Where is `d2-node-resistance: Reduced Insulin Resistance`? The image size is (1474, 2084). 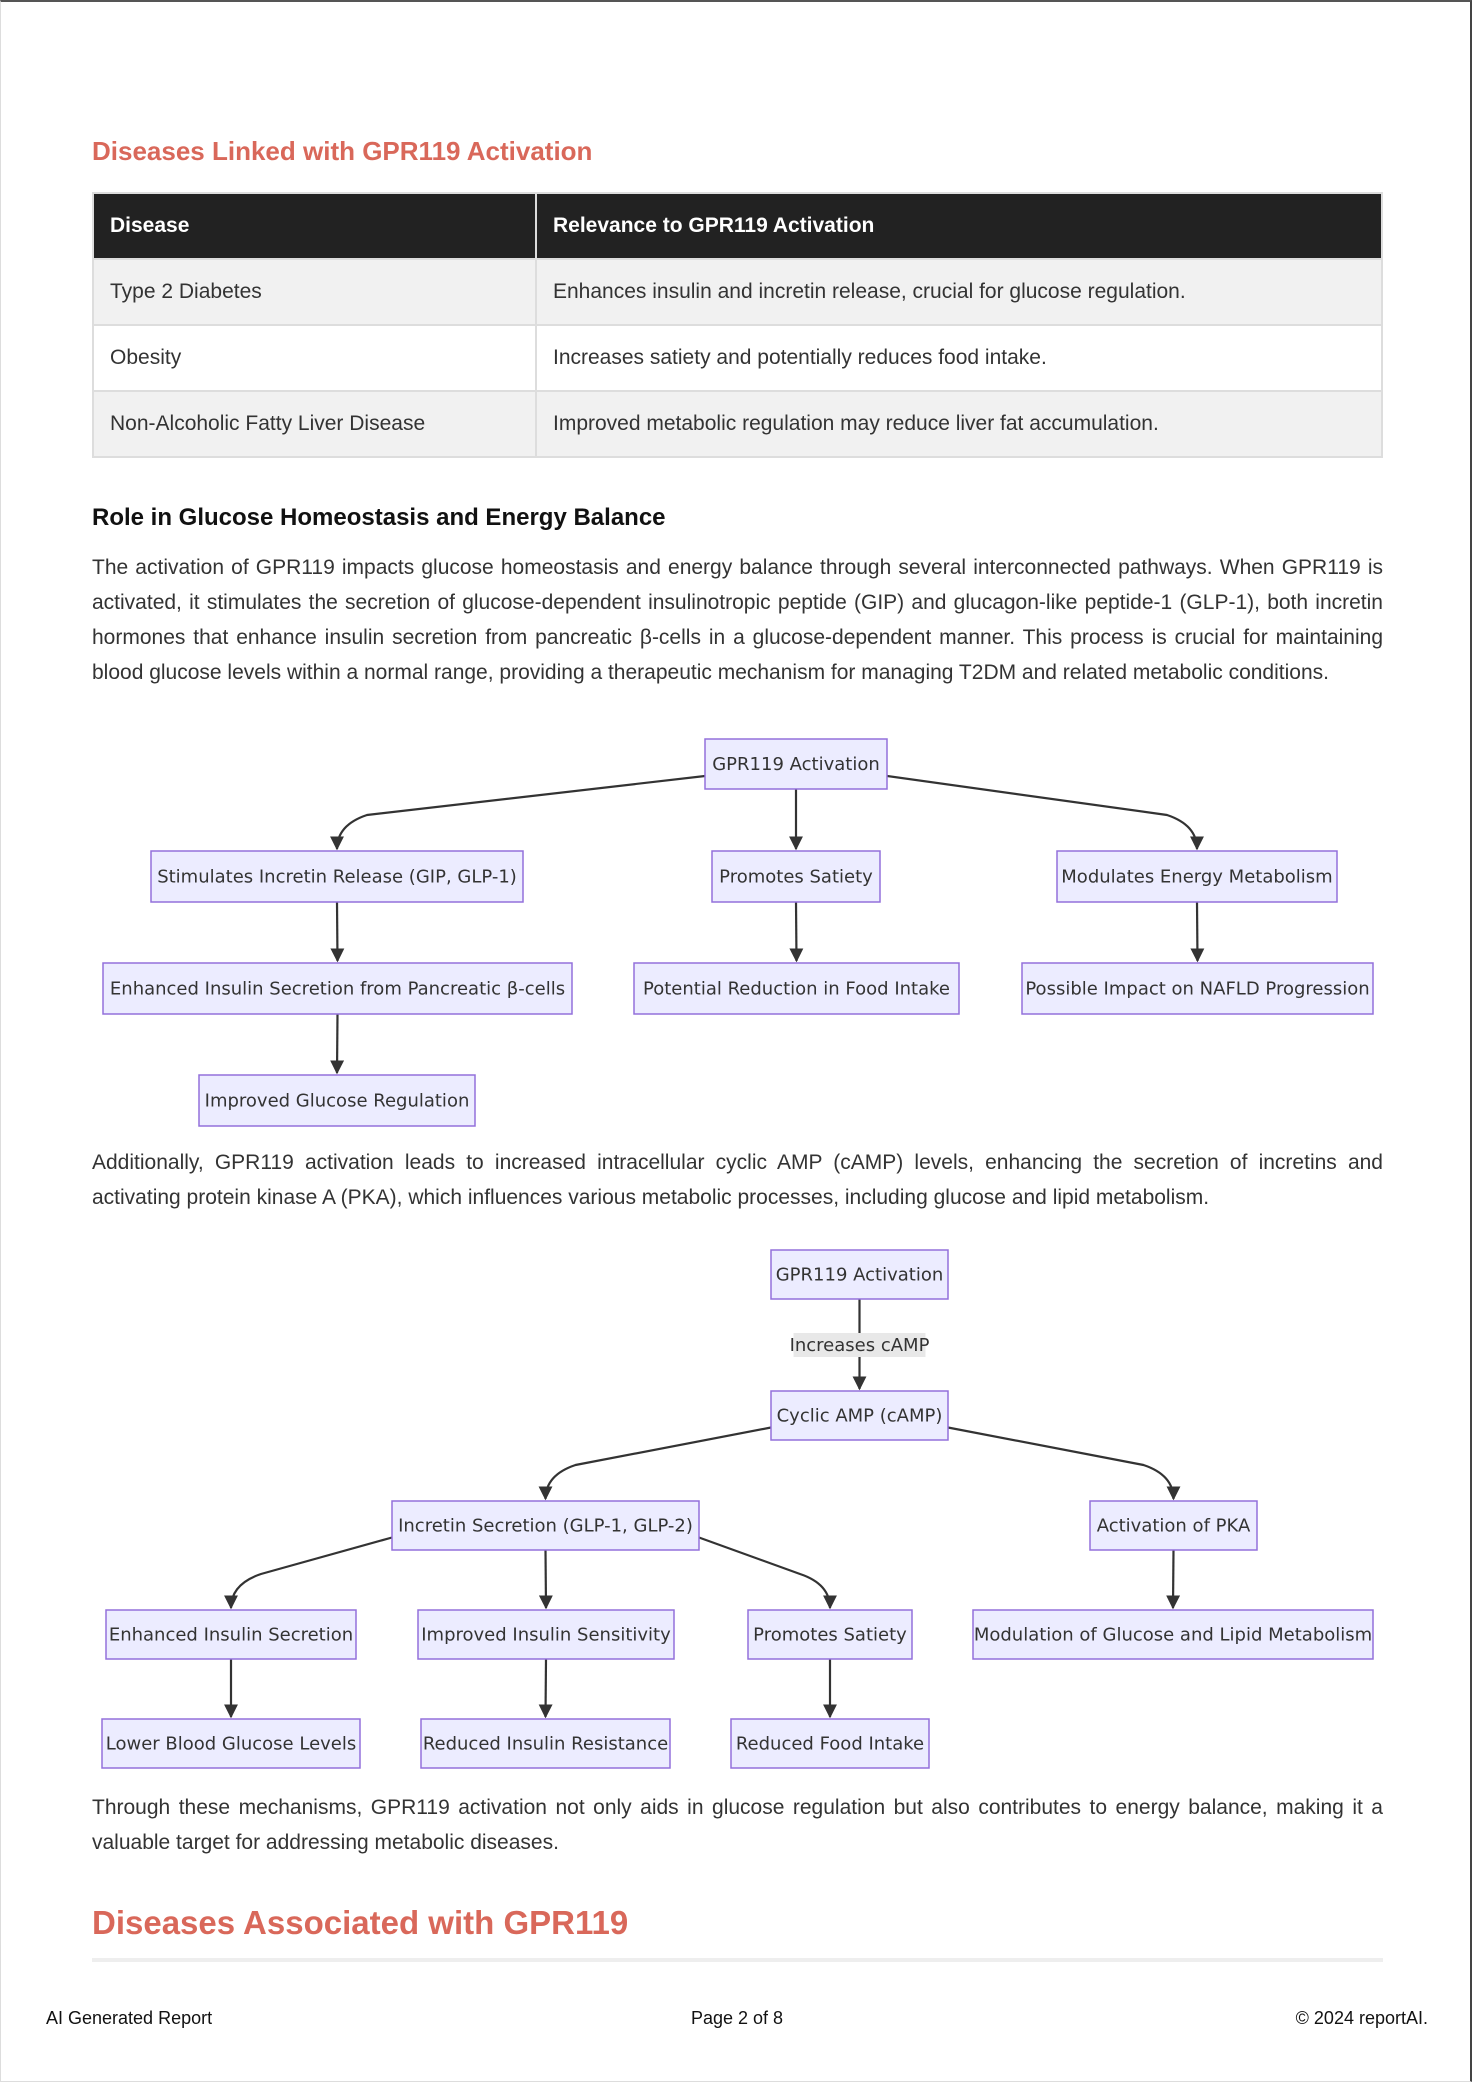
d2-node-resistance: Reduced Insulin Resistance is located at coordinates (545, 1743).